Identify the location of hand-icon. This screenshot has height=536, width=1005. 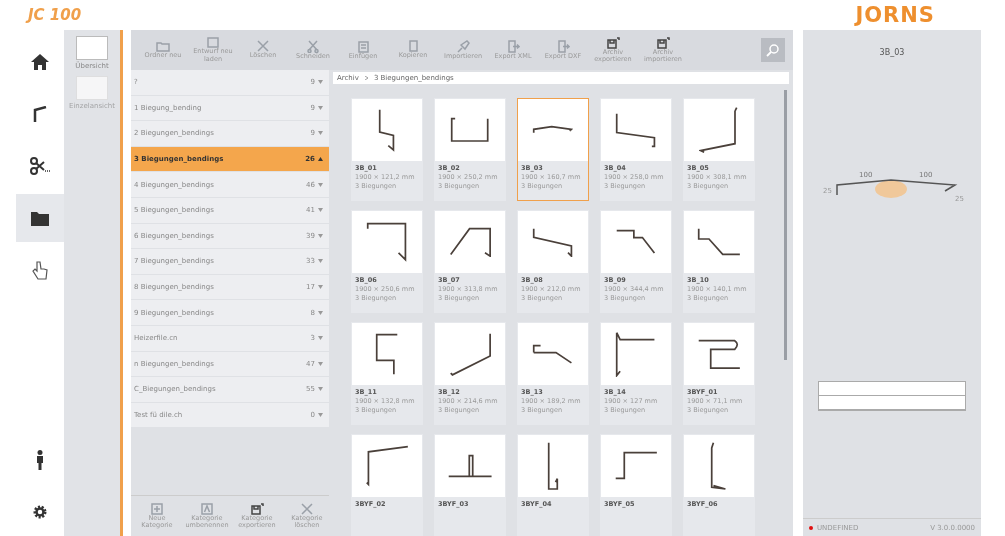
(40, 270).